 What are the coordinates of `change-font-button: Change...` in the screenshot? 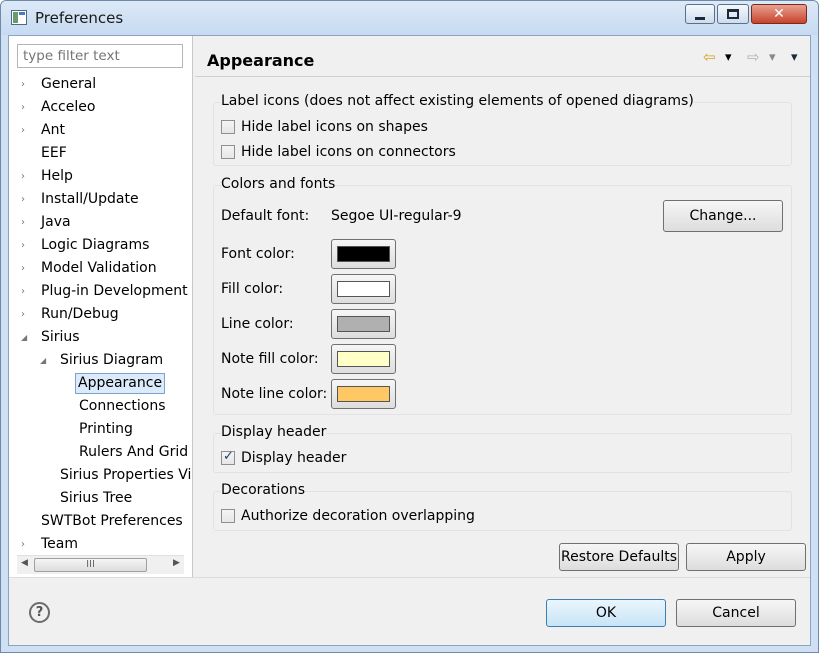 It's located at (723, 216).